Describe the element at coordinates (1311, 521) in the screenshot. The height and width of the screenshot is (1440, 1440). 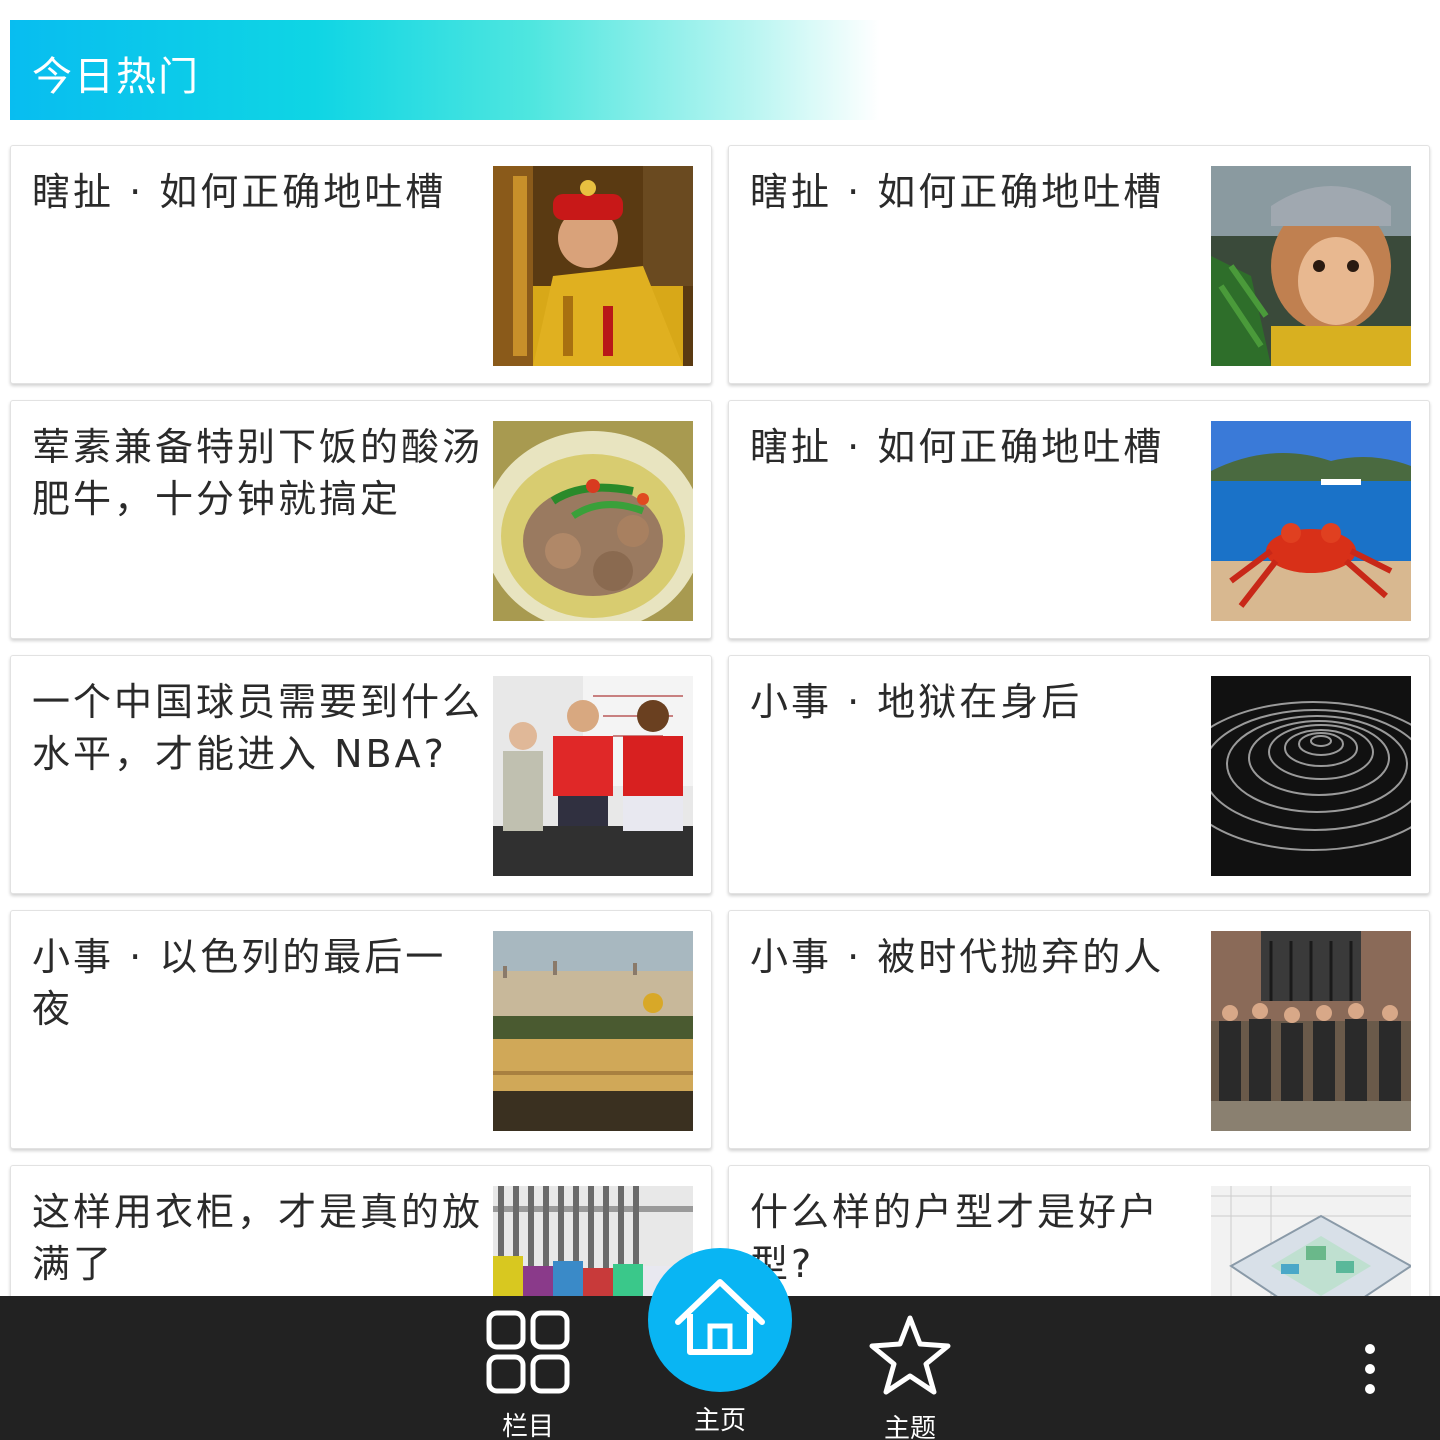
I see `crab-by-sea-thumbnail` at that location.